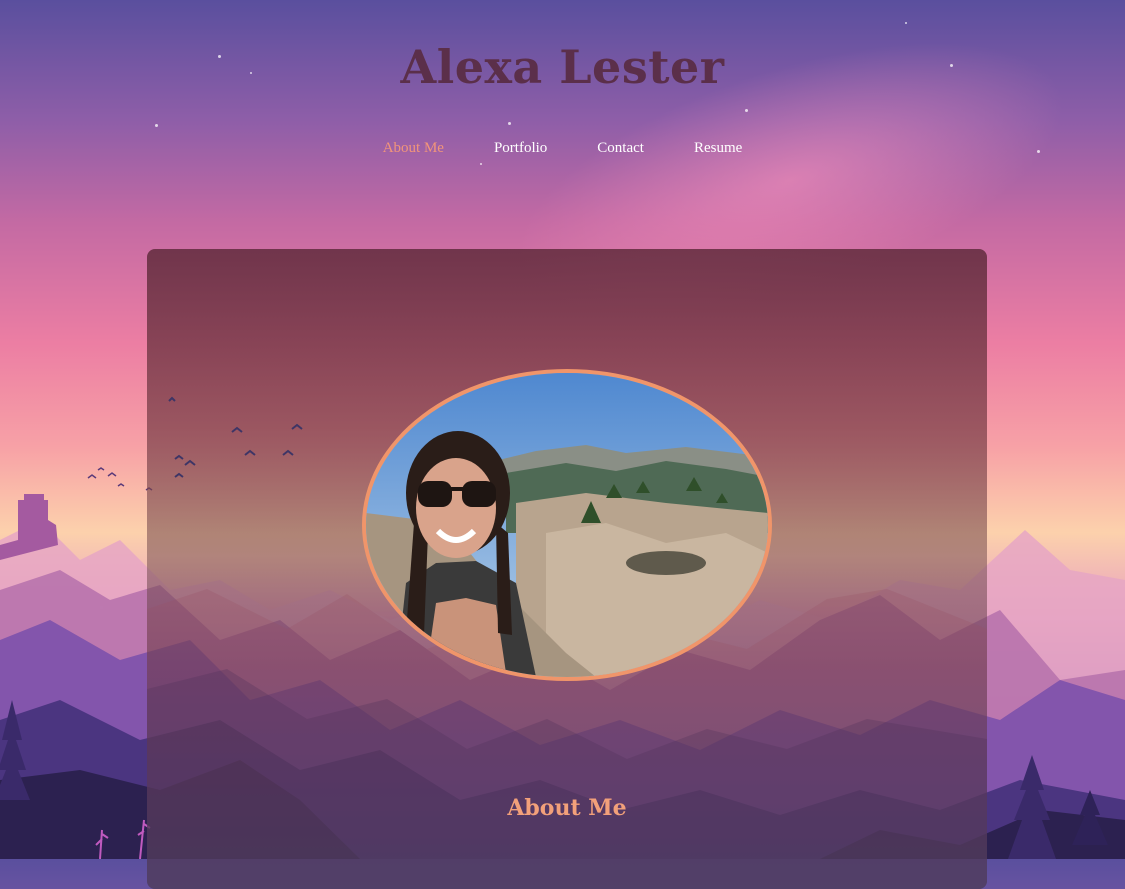 Image resolution: width=1125 pixels, height=889 pixels. I want to click on site-header: Alexa Lester, so click(562, 67).